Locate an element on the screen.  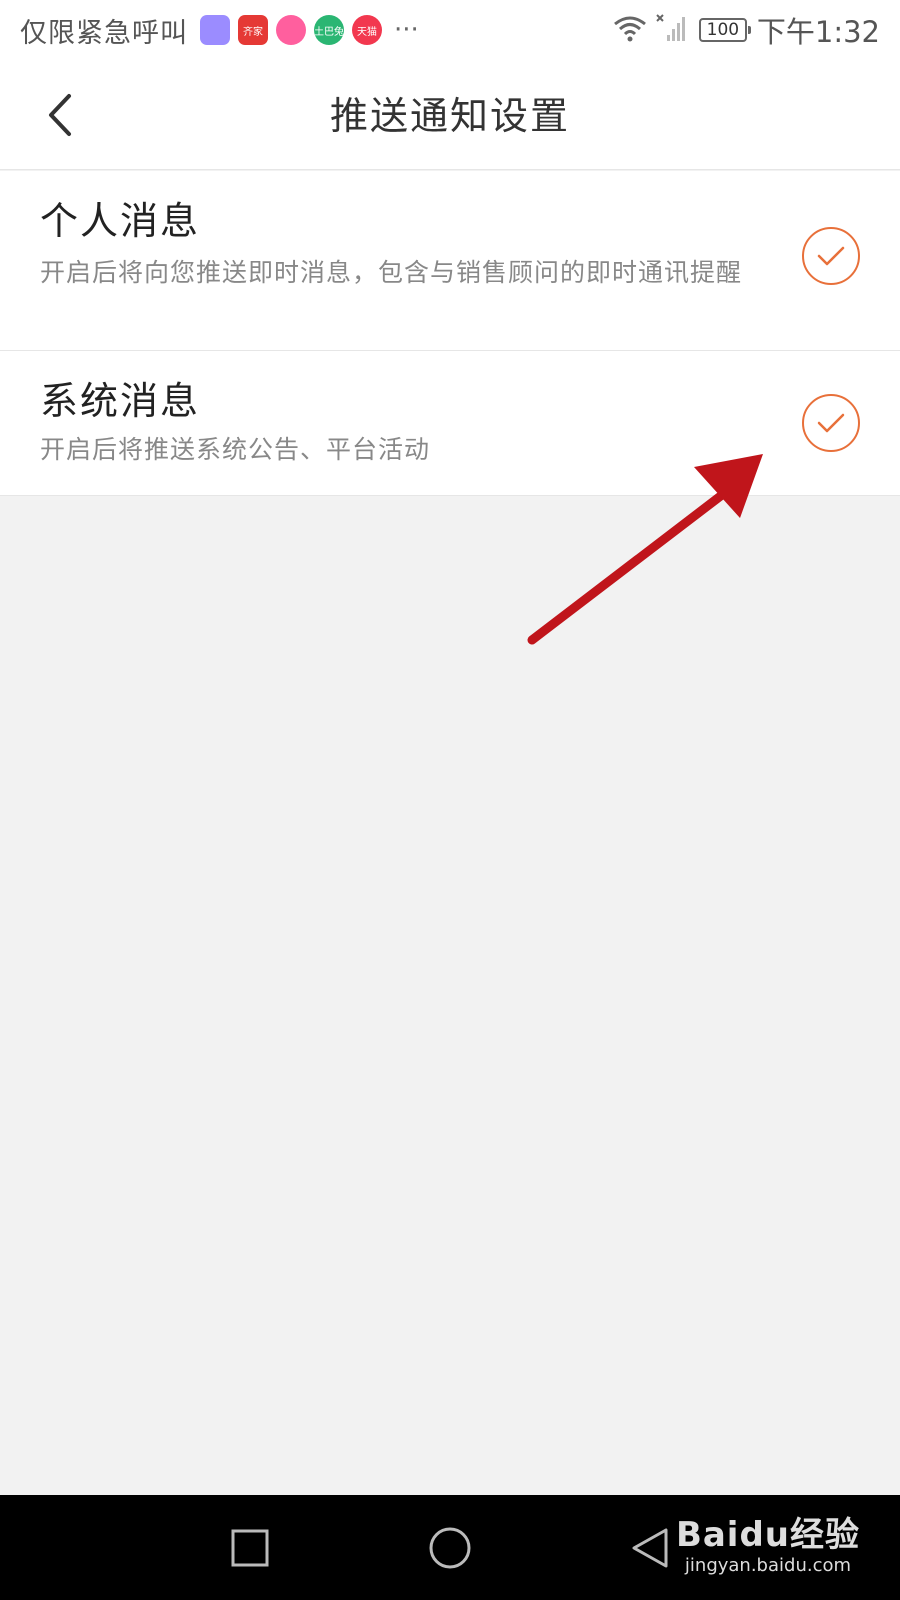
setting-row-system-messages: 系统消息 开启后将推送系统公告、平台活动 is located at coordinates (450, 423).